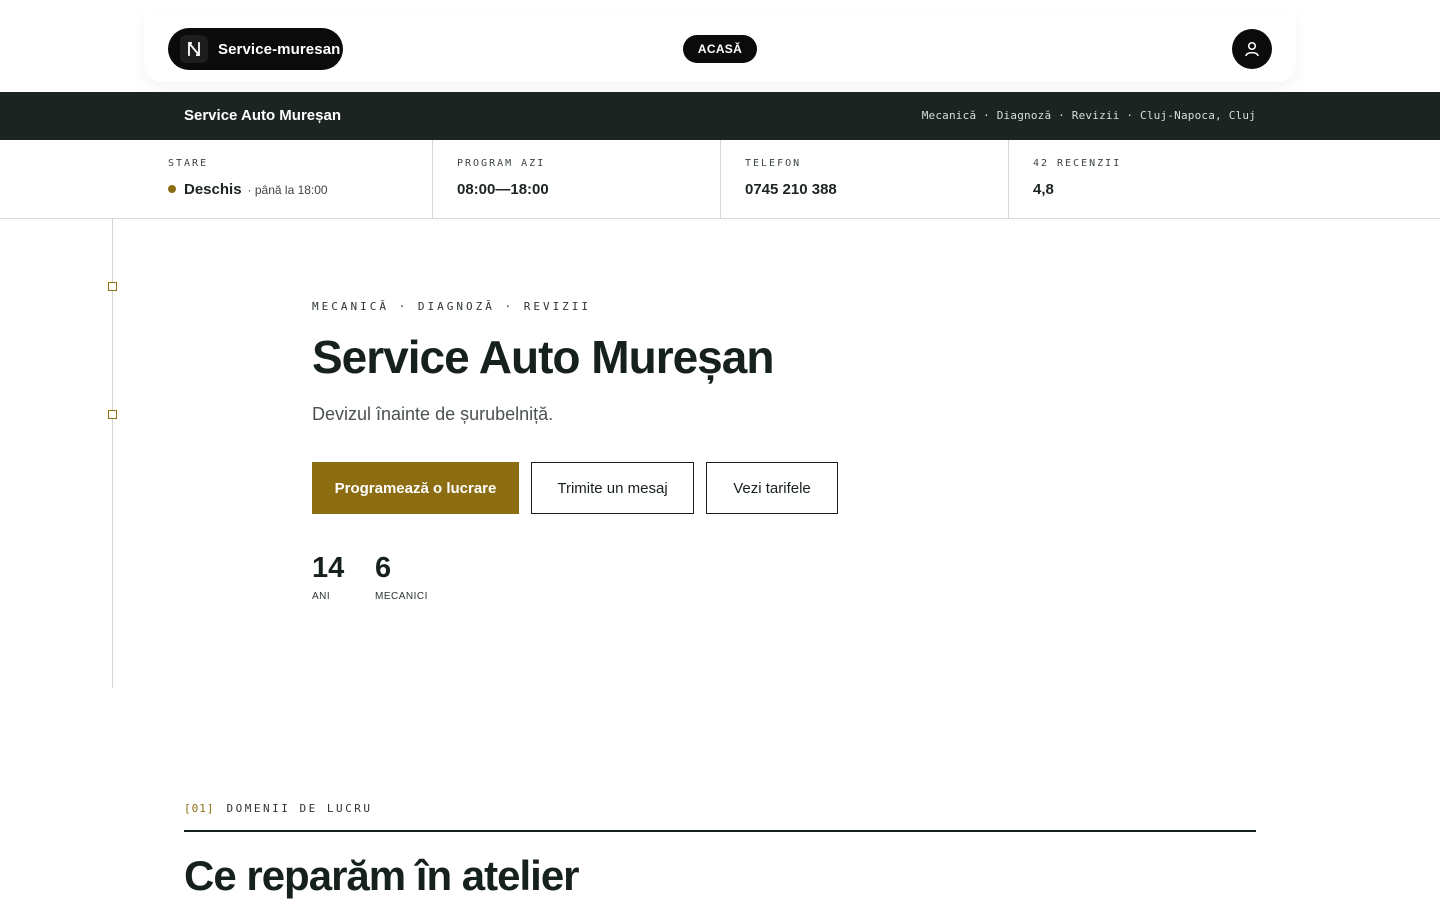 Image resolution: width=1440 pixels, height=900 pixels. Describe the element at coordinates (543, 357) in the screenshot. I see `hero-title: Service Auto Mureșan` at that location.